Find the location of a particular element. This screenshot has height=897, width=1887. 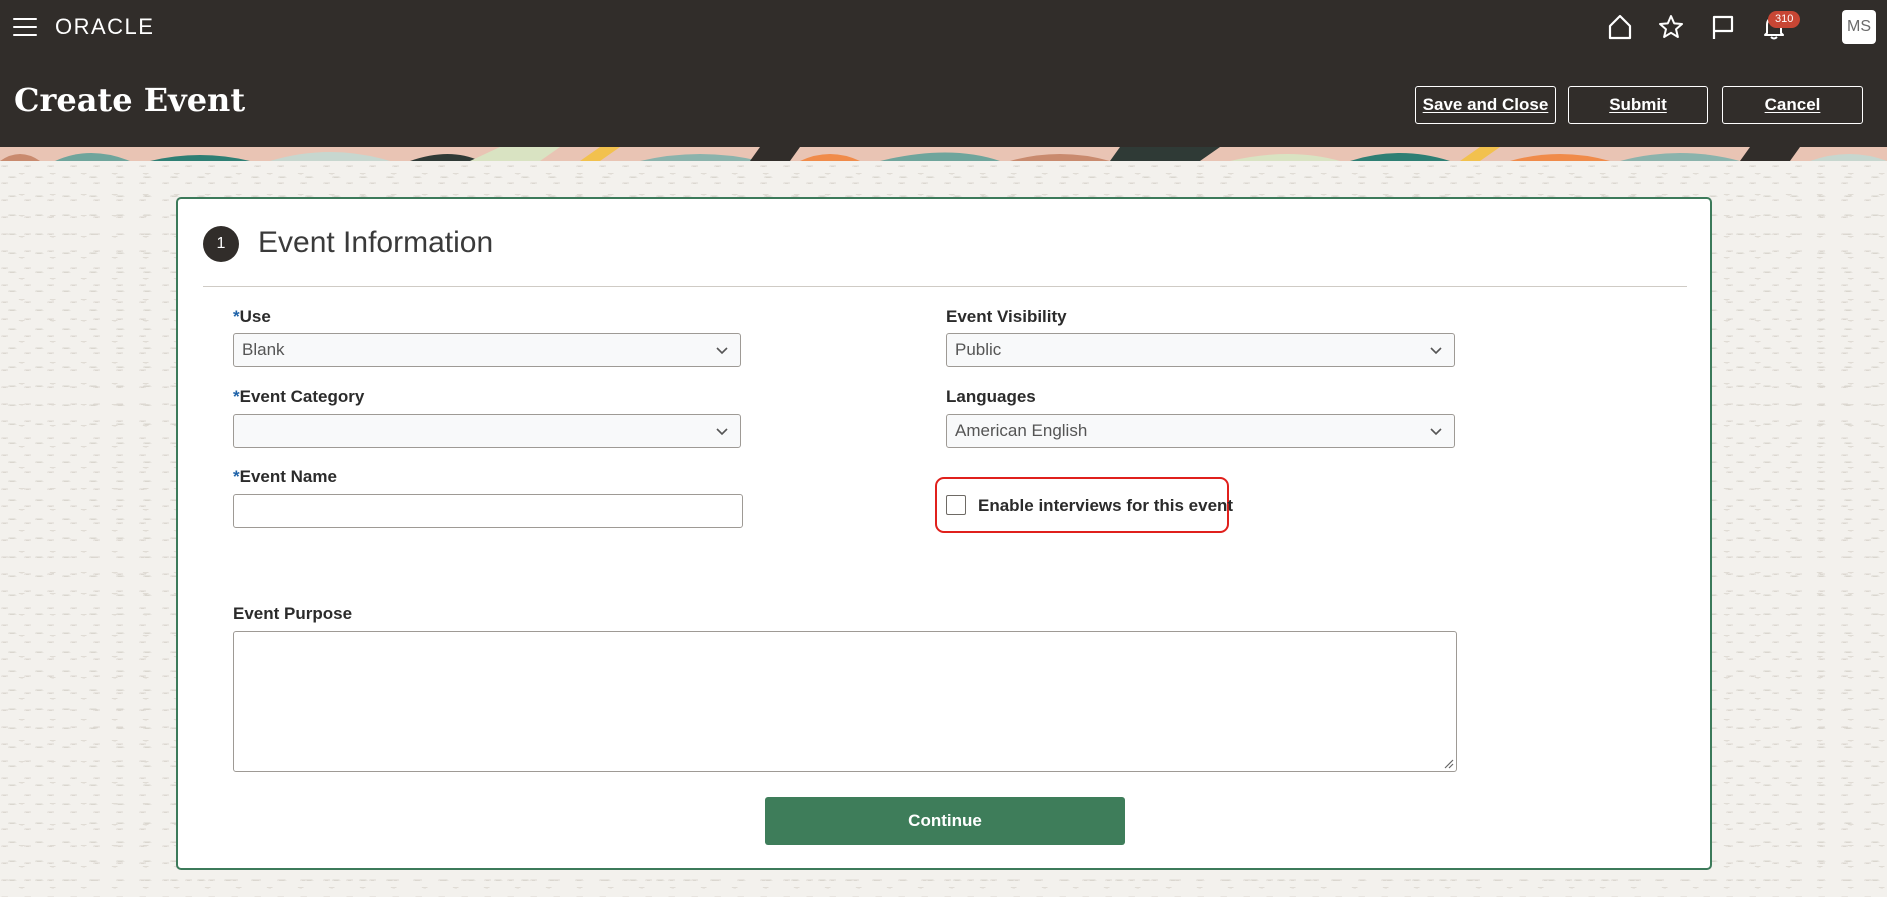

decorative-banner is located at coordinates (943, 154).